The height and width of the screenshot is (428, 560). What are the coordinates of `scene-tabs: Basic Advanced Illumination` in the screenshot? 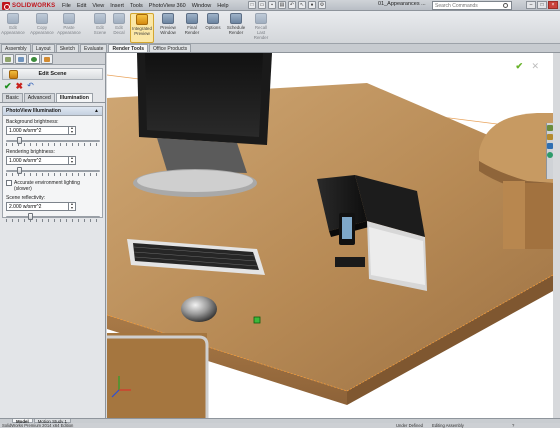 It's located at (52, 98).